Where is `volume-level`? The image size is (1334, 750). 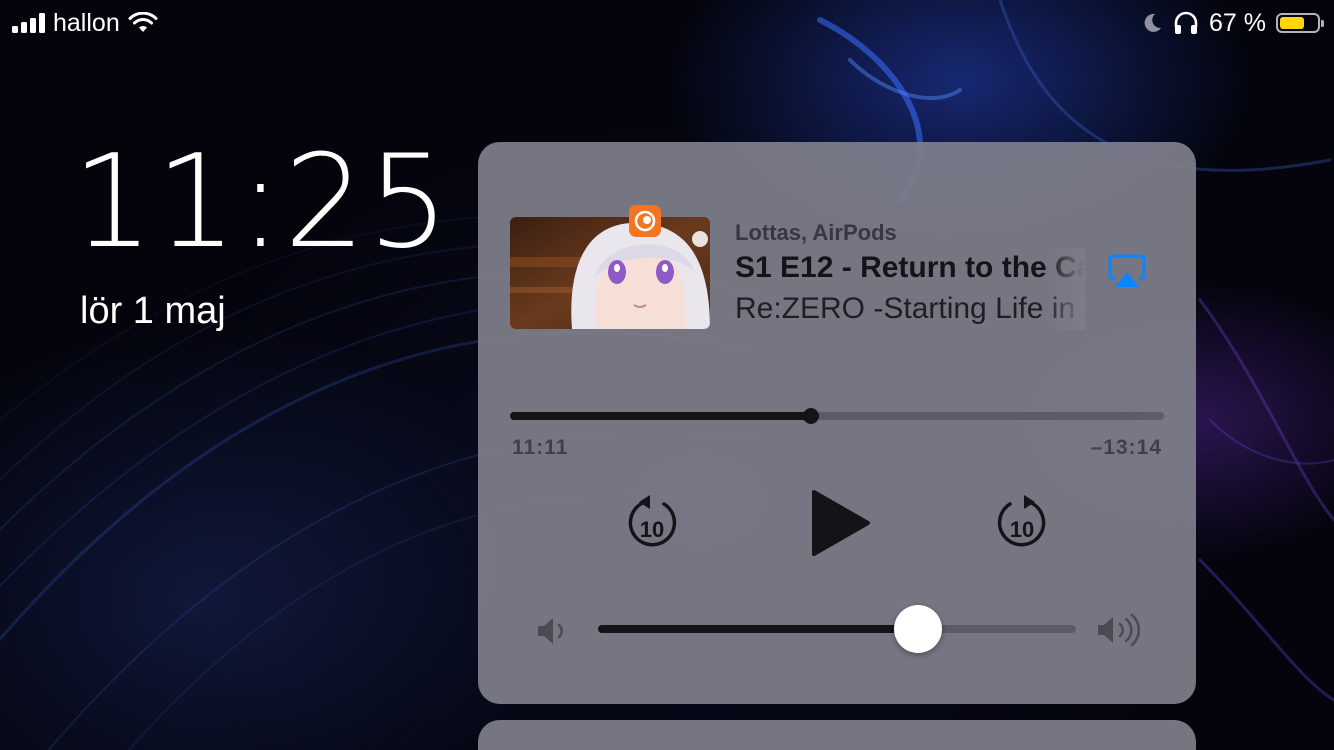
volume-level is located at coordinates (758, 629).